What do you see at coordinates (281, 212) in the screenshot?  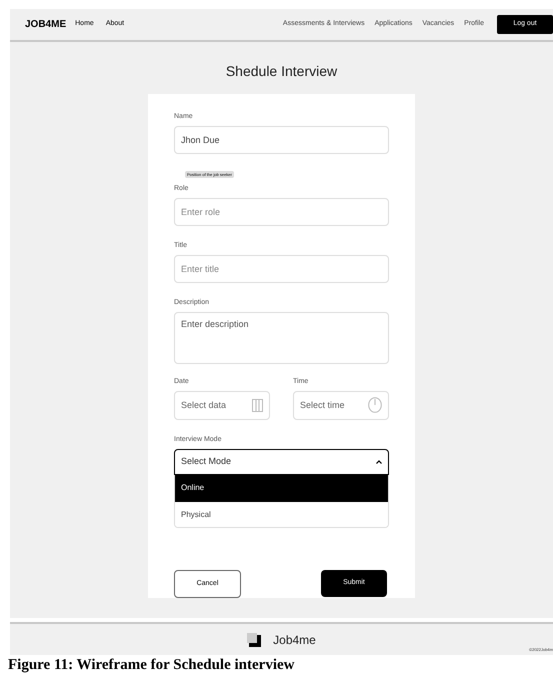 I see `role-field: Enter role` at bounding box center [281, 212].